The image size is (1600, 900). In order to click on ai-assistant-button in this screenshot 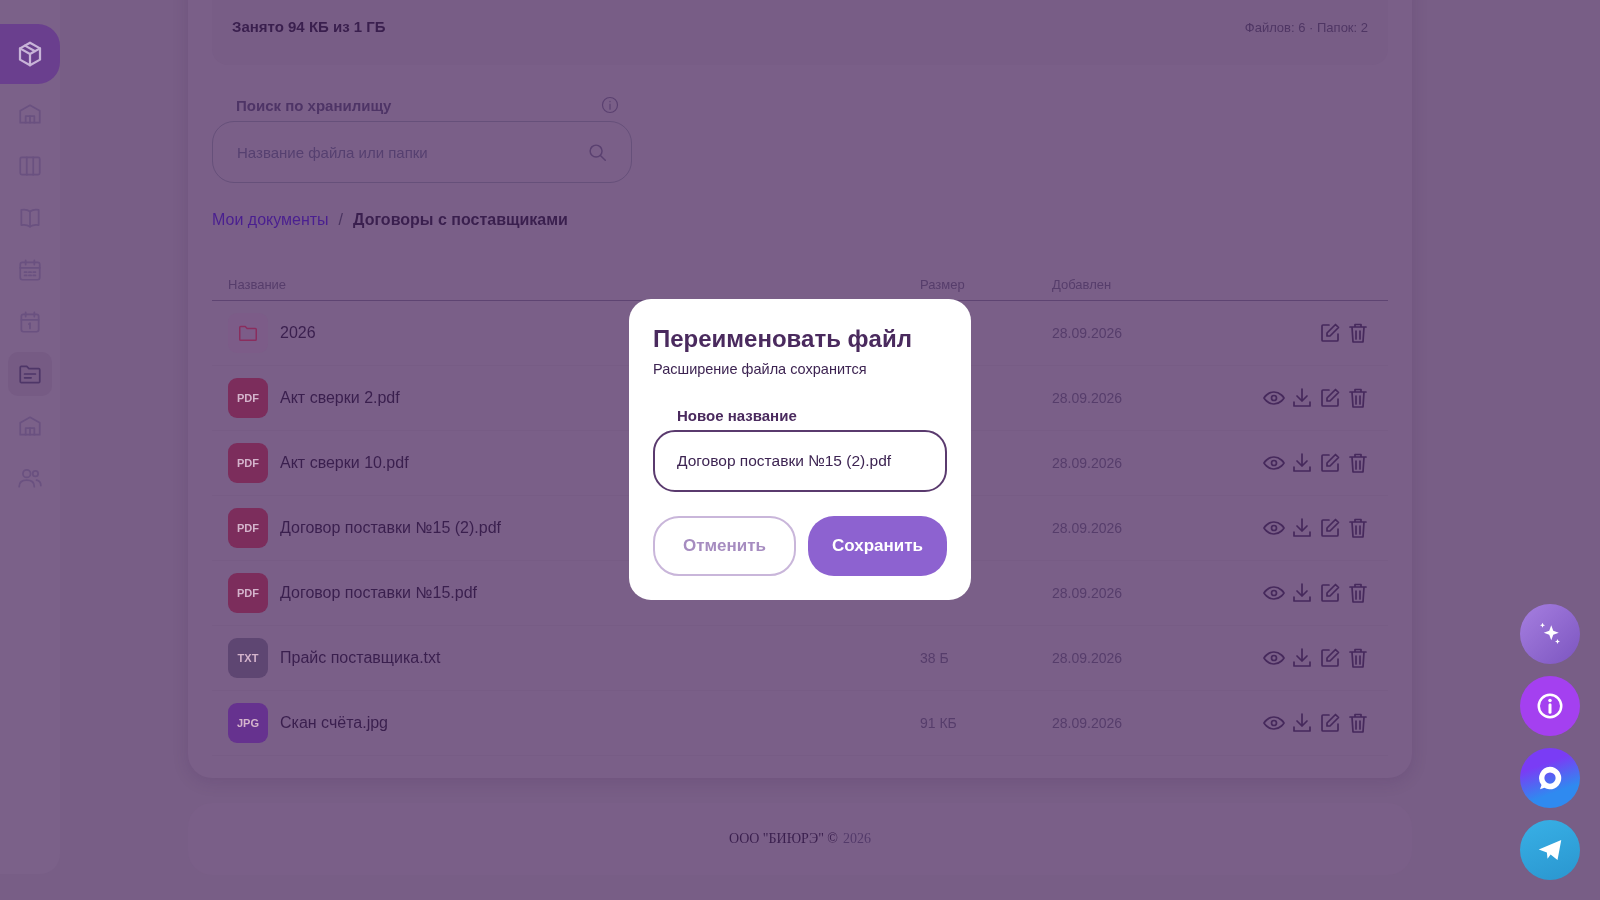, I will do `click(1550, 634)`.